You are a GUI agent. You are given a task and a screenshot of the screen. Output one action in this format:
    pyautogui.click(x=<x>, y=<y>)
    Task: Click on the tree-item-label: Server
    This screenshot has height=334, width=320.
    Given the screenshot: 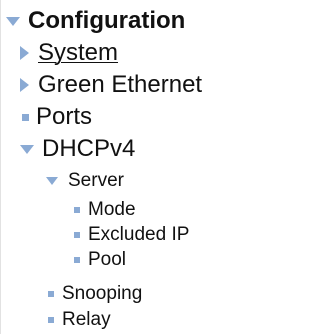 What is the action you would take?
    pyautogui.click(x=96, y=181)
    